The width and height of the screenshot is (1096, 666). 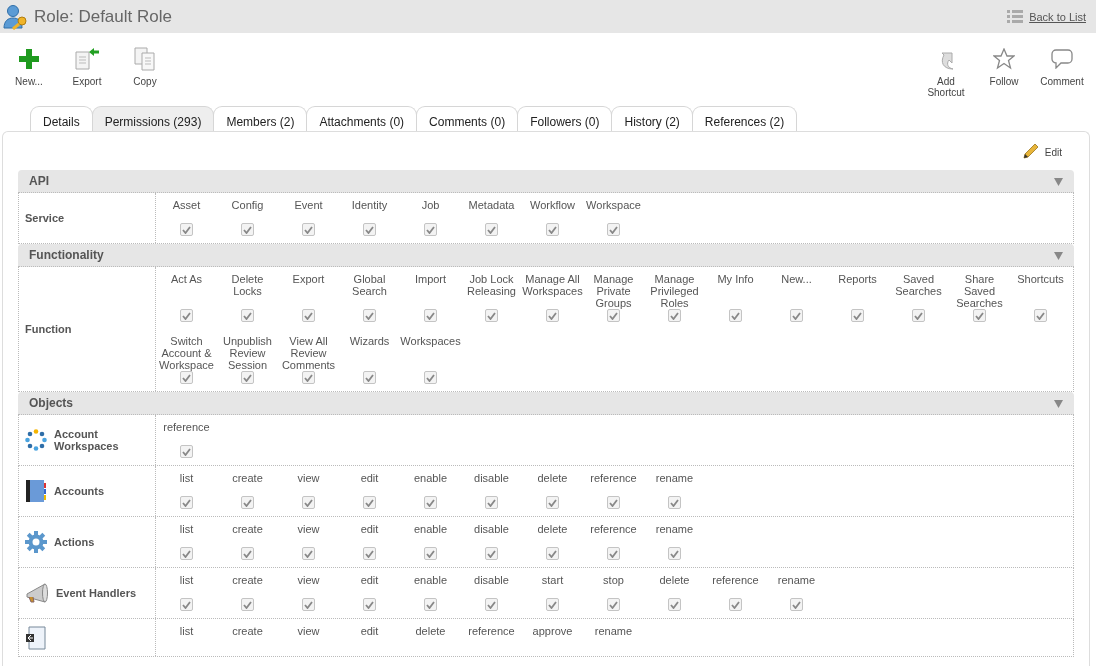 I want to click on permission-label: Shortcuts, so click(x=1040, y=280).